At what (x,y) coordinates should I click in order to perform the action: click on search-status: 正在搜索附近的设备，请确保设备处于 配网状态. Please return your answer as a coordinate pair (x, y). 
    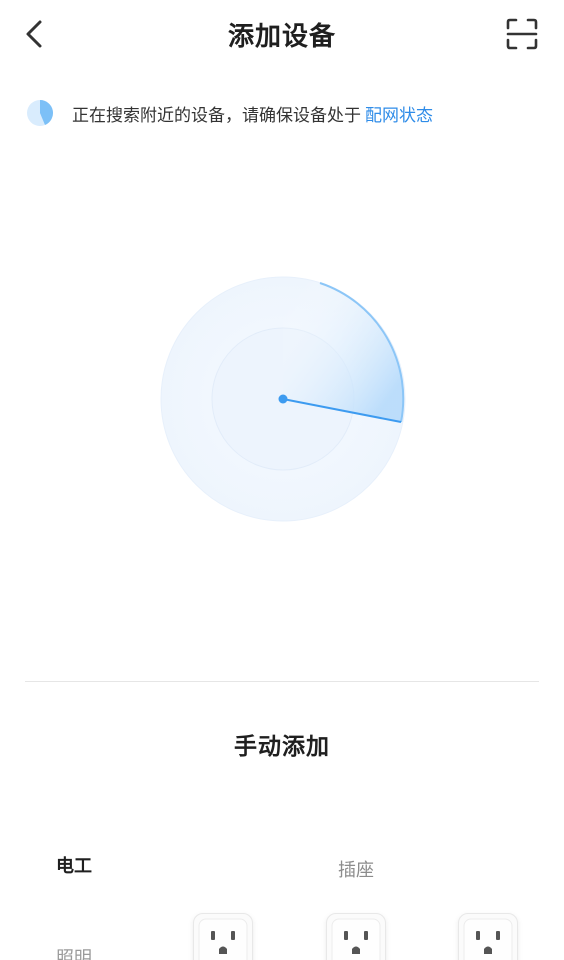
    Looking at the image, I should click on (229, 113).